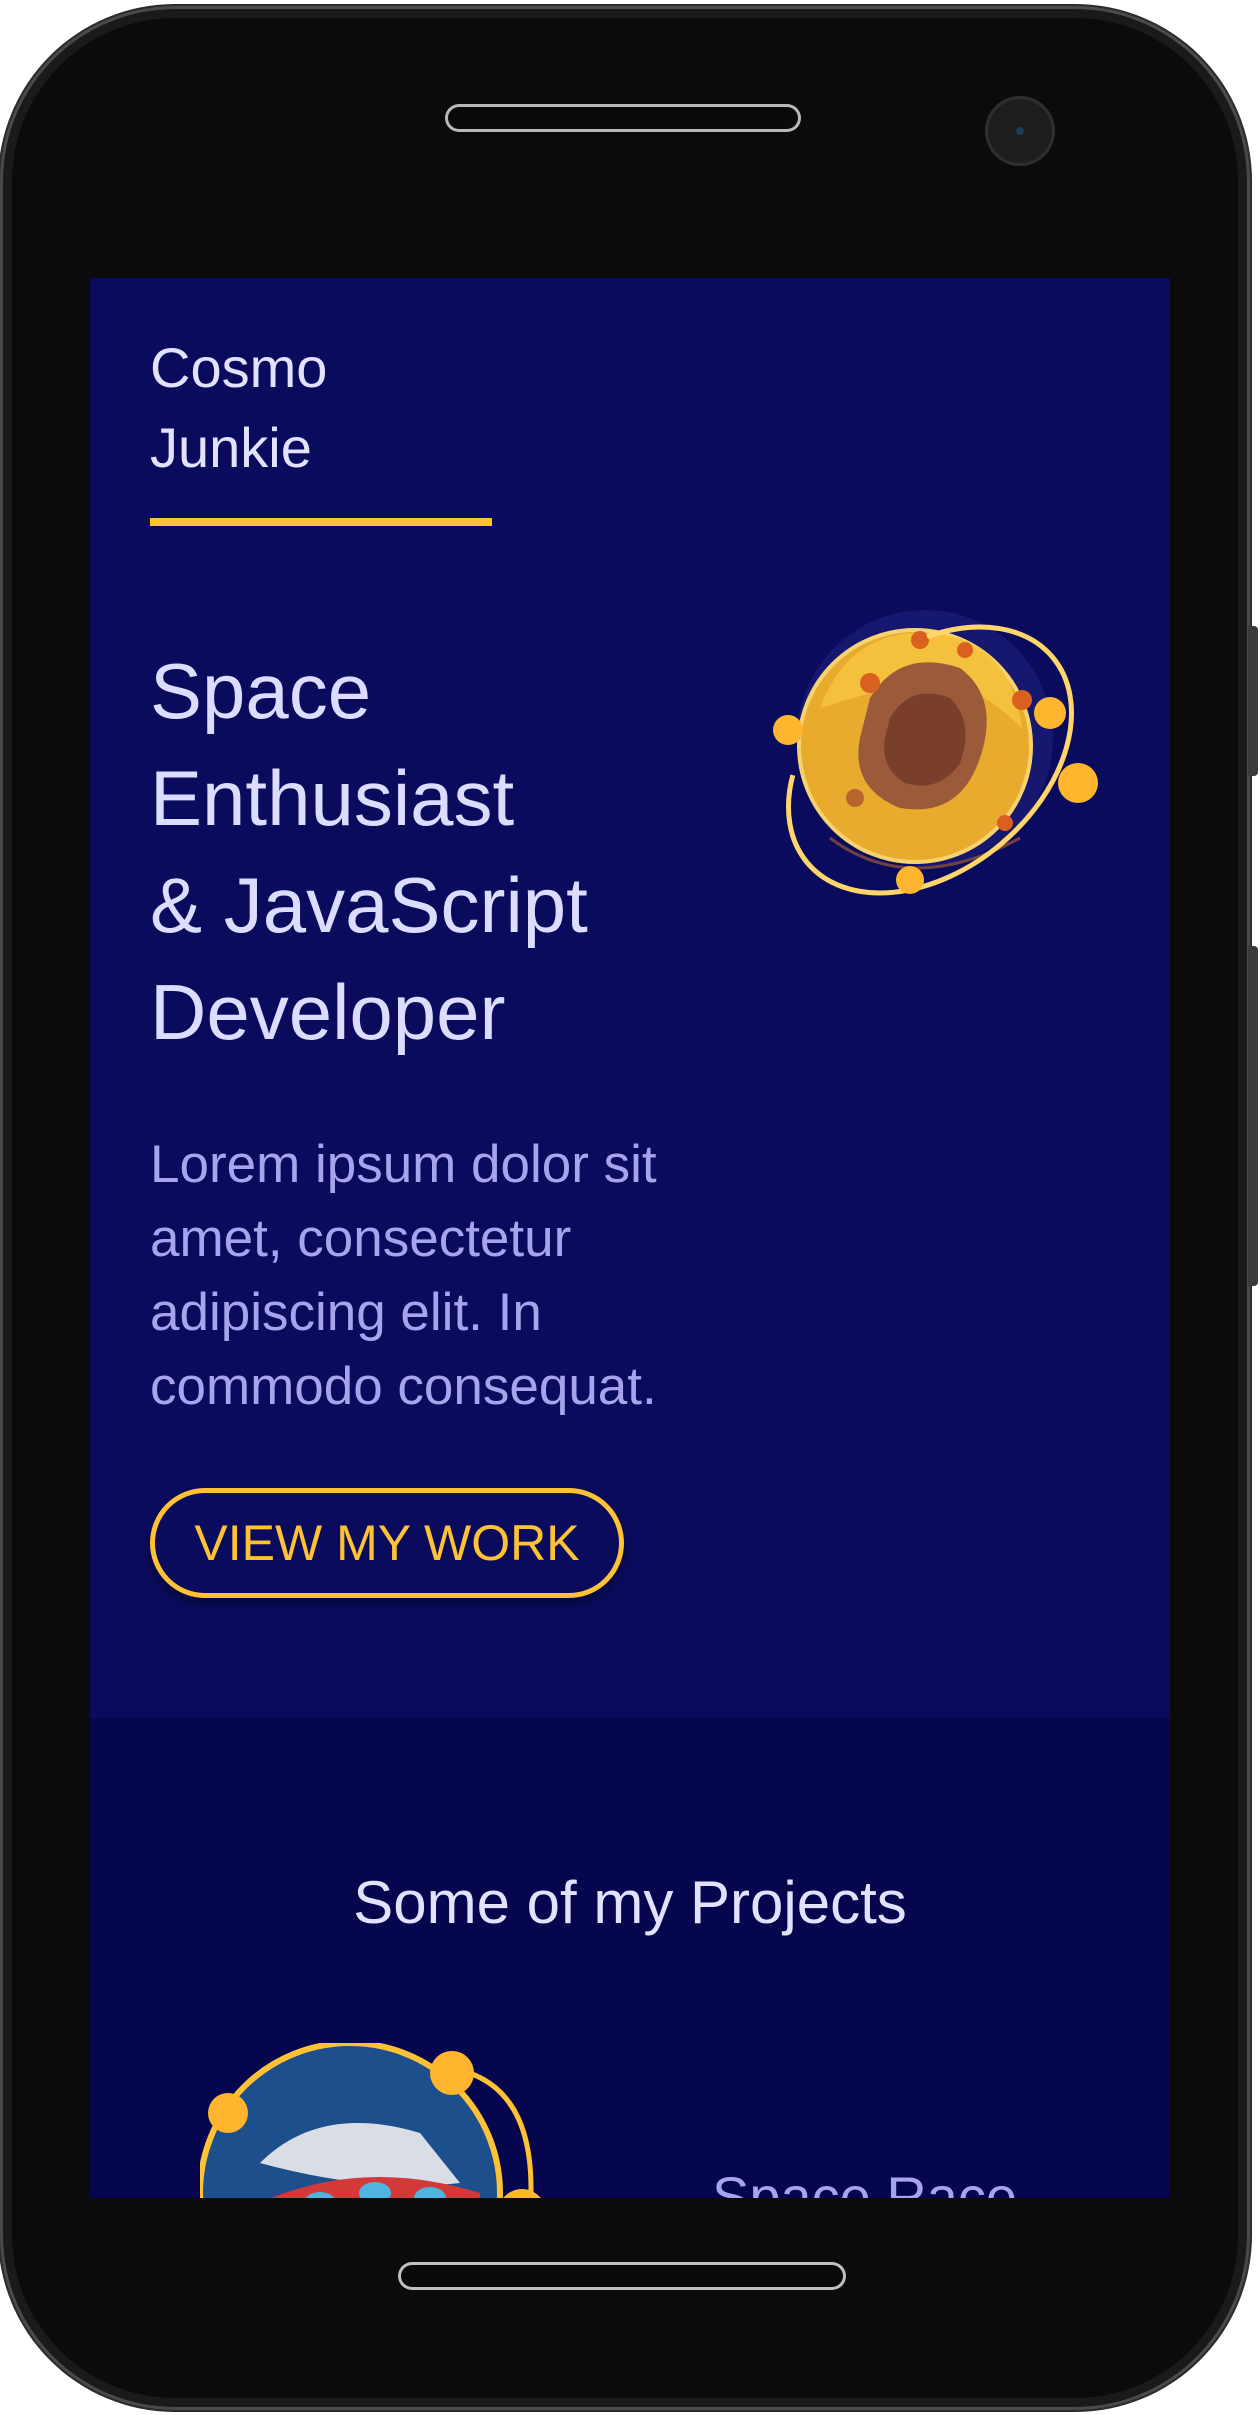 The height and width of the screenshot is (2415, 1260). What do you see at coordinates (1253, 701) in the screenshot?
I see `power-button` at bounding box center [1253, 701].